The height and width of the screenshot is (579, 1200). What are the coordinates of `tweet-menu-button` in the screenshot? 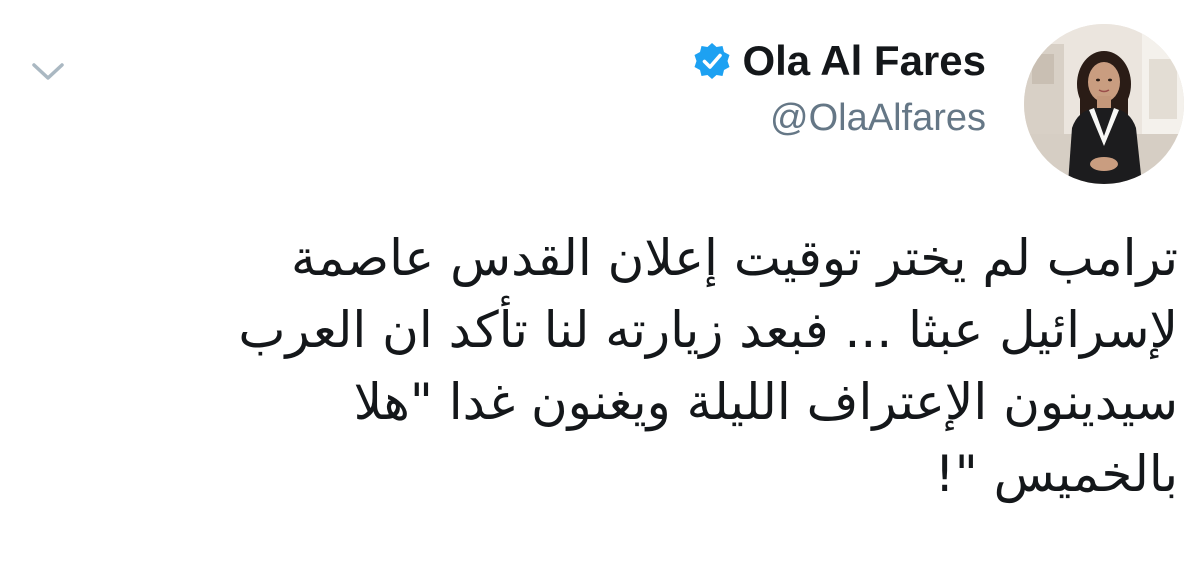 It's located at (48, 71).